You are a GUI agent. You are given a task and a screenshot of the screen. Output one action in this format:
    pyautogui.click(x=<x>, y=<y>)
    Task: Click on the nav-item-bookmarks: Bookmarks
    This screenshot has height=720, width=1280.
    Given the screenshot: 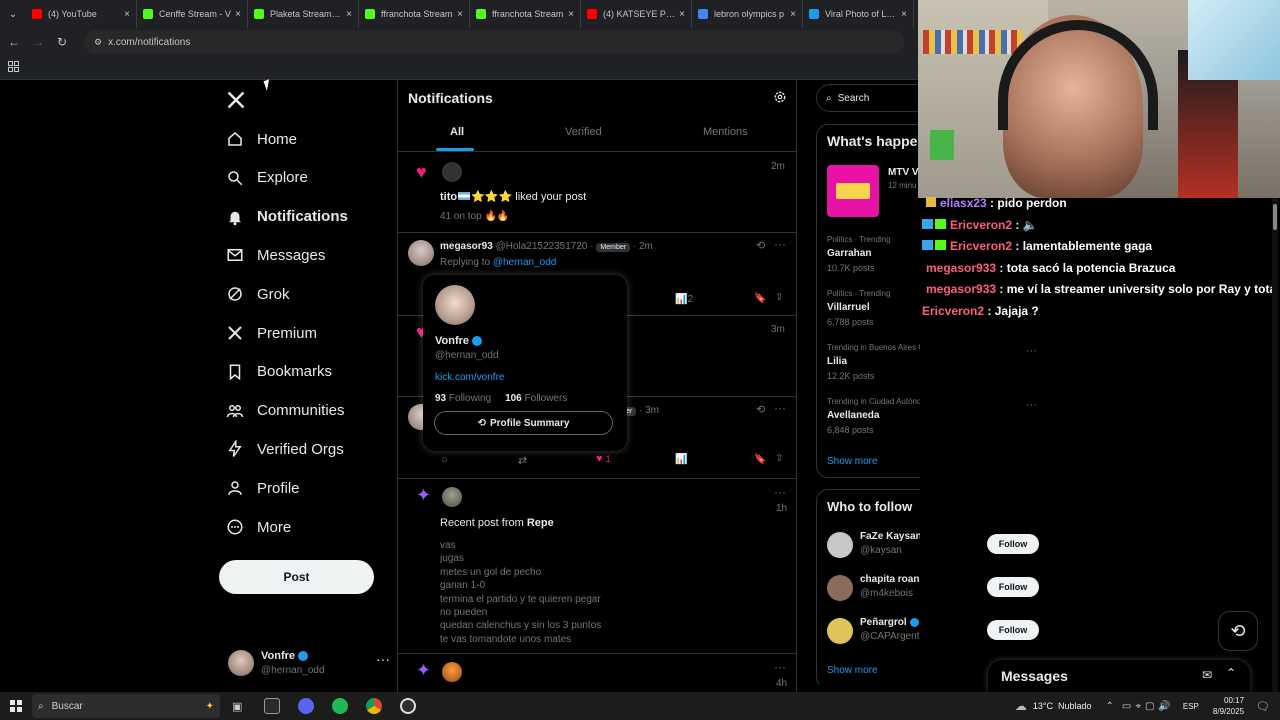 What is the action you would take?
    pyautogui.click(x=279, y=372)
    